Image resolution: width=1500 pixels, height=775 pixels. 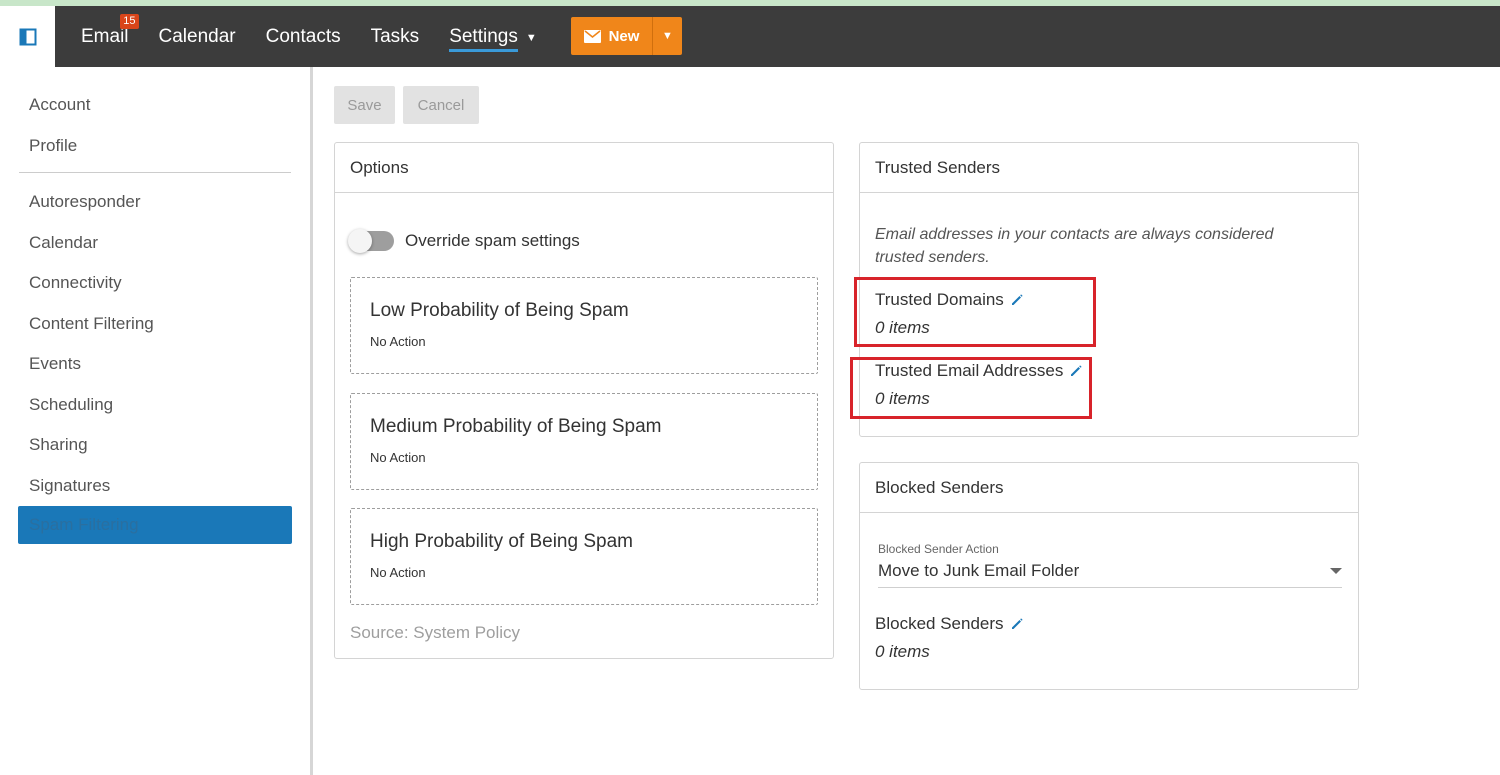 I want to click on nav-calendar-label: Calendar, so click(x=197, y=36).